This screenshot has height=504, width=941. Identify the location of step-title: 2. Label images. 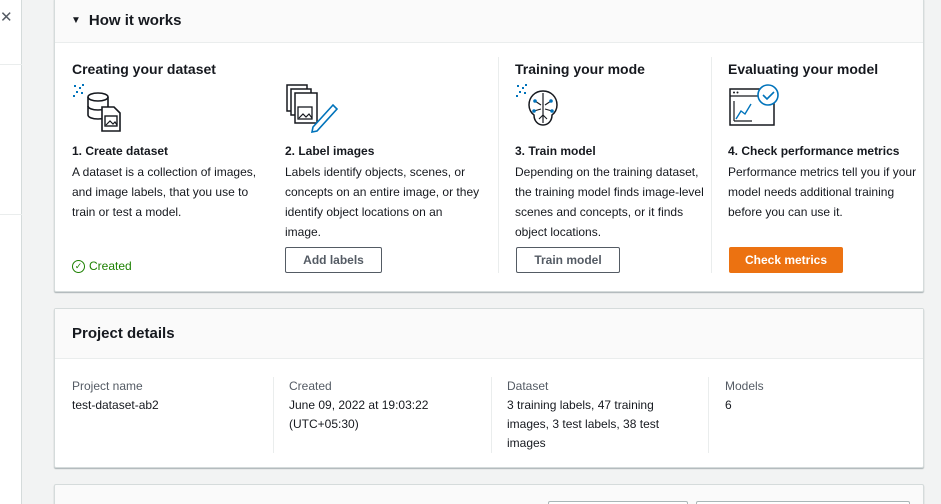
(330, 151).